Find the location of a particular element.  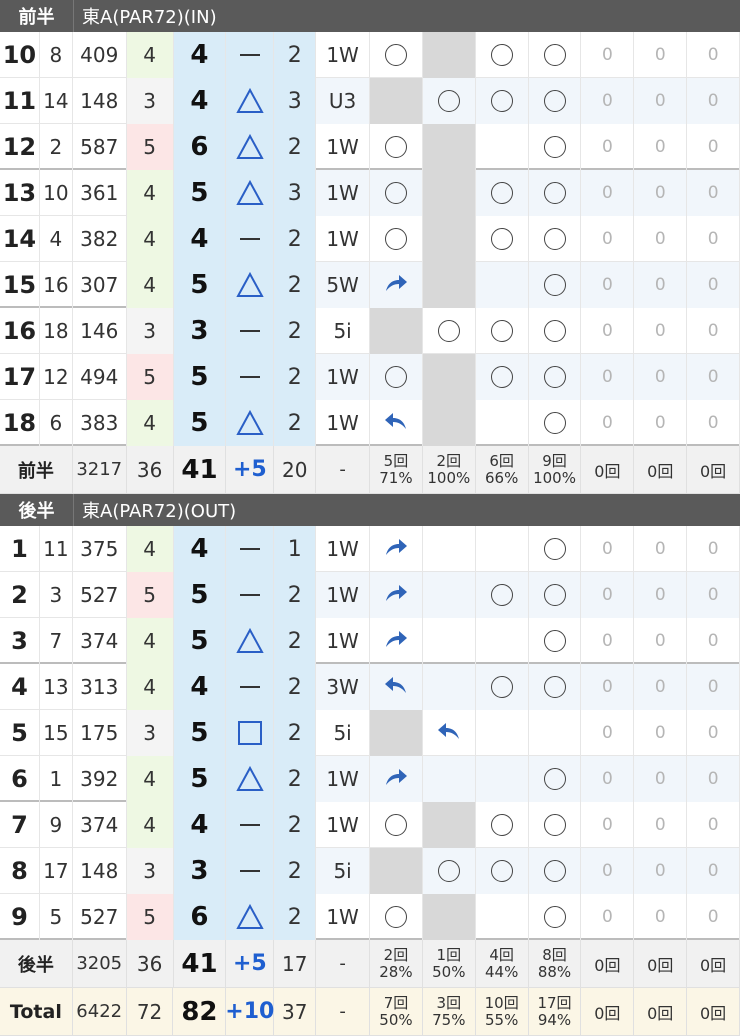

yardage-value: 361 is located at coordinates (100, 193).